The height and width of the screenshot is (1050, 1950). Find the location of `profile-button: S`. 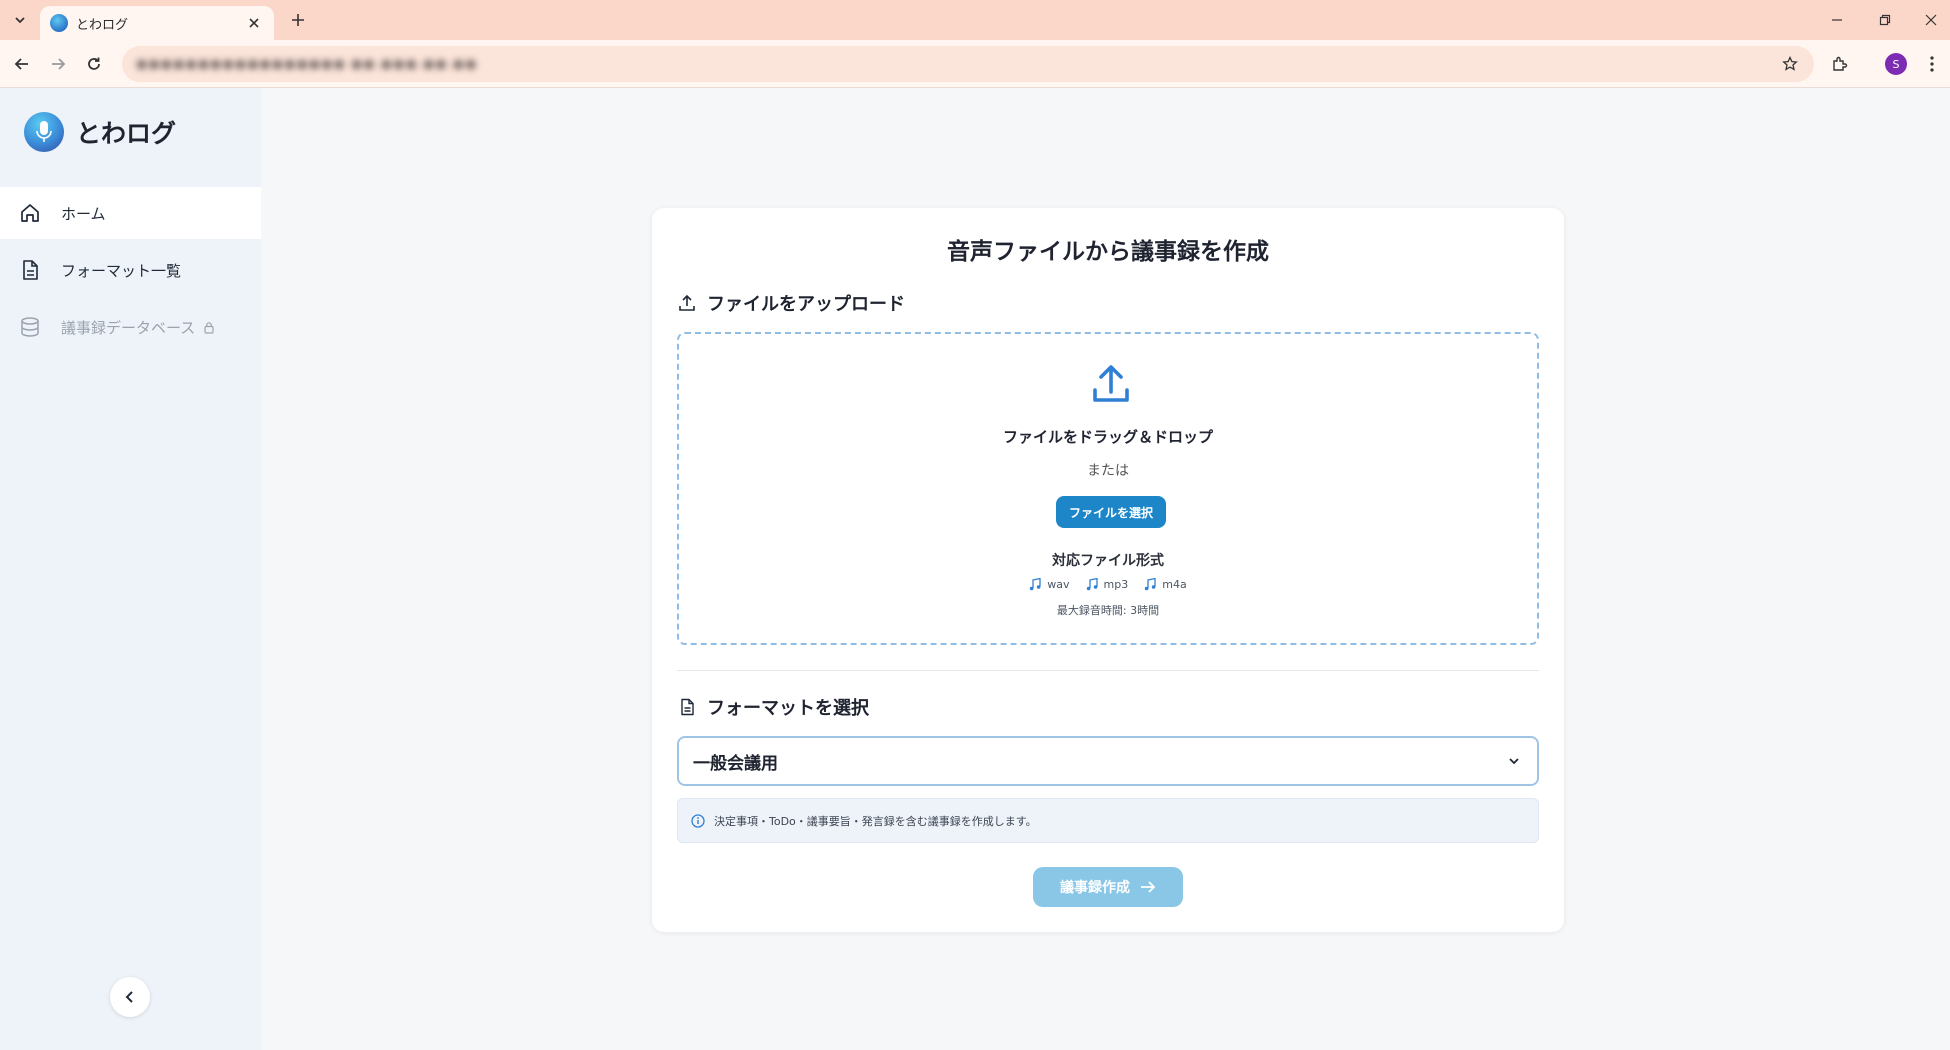

profile-button: S is located at coordinates (1896, 64).